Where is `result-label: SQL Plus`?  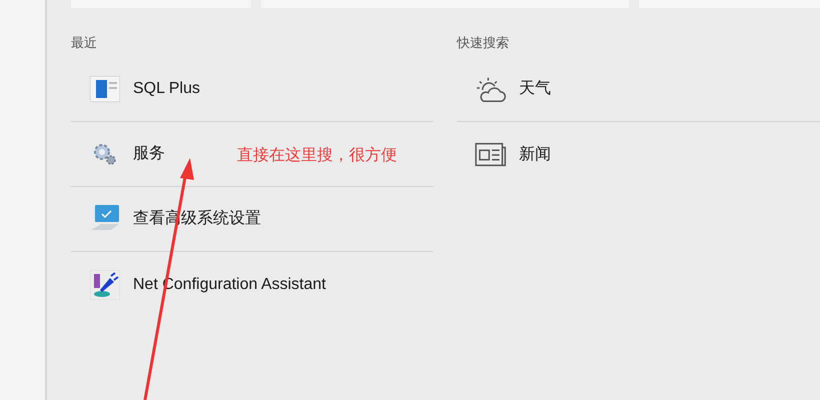 result-label: SQL Plus is located at coordinates (166, 89).